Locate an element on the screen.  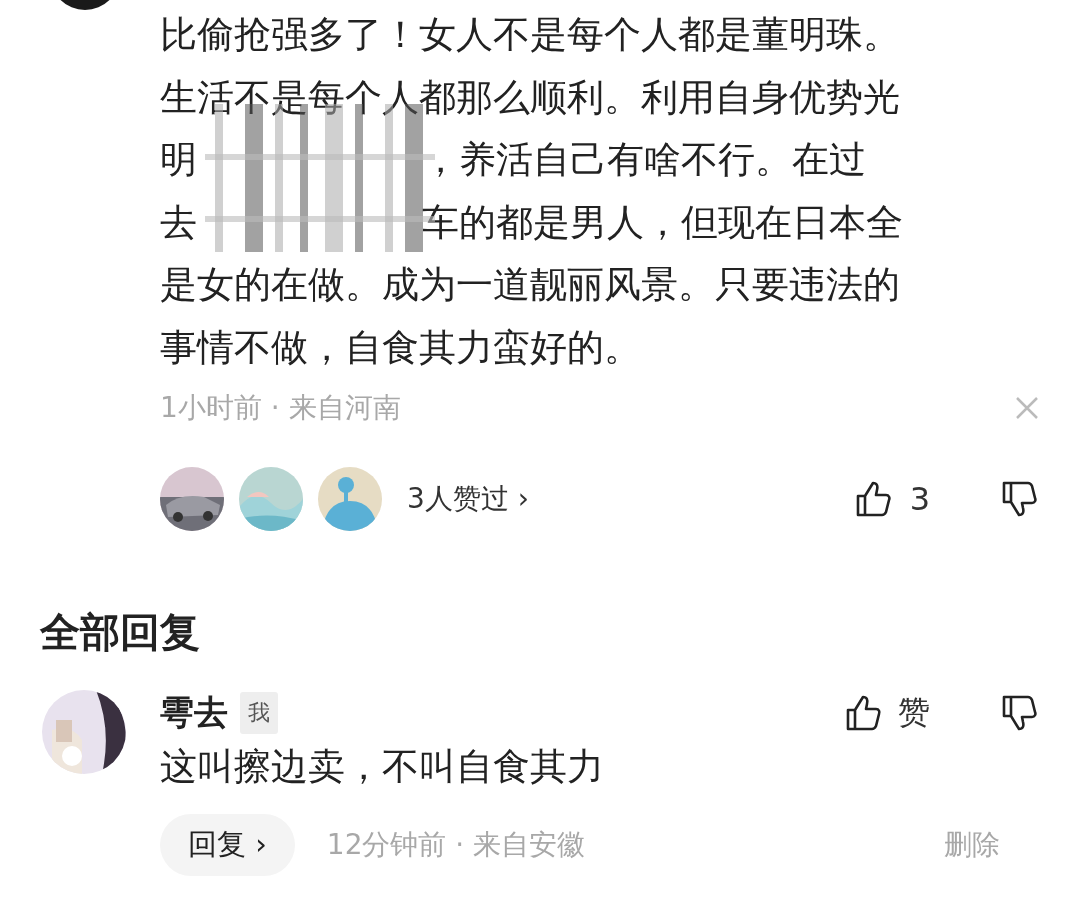
comment-text: 比偷抢强多了！女人不是每个人都是董明珠。 is located at coordinates (530, 35).